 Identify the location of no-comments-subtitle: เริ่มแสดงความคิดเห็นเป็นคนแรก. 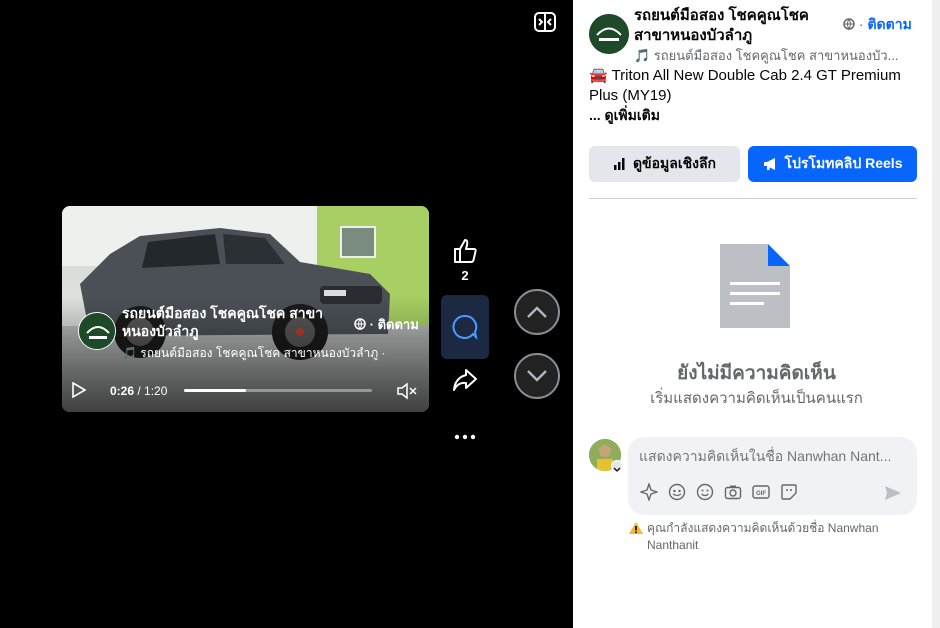
(756, 398).